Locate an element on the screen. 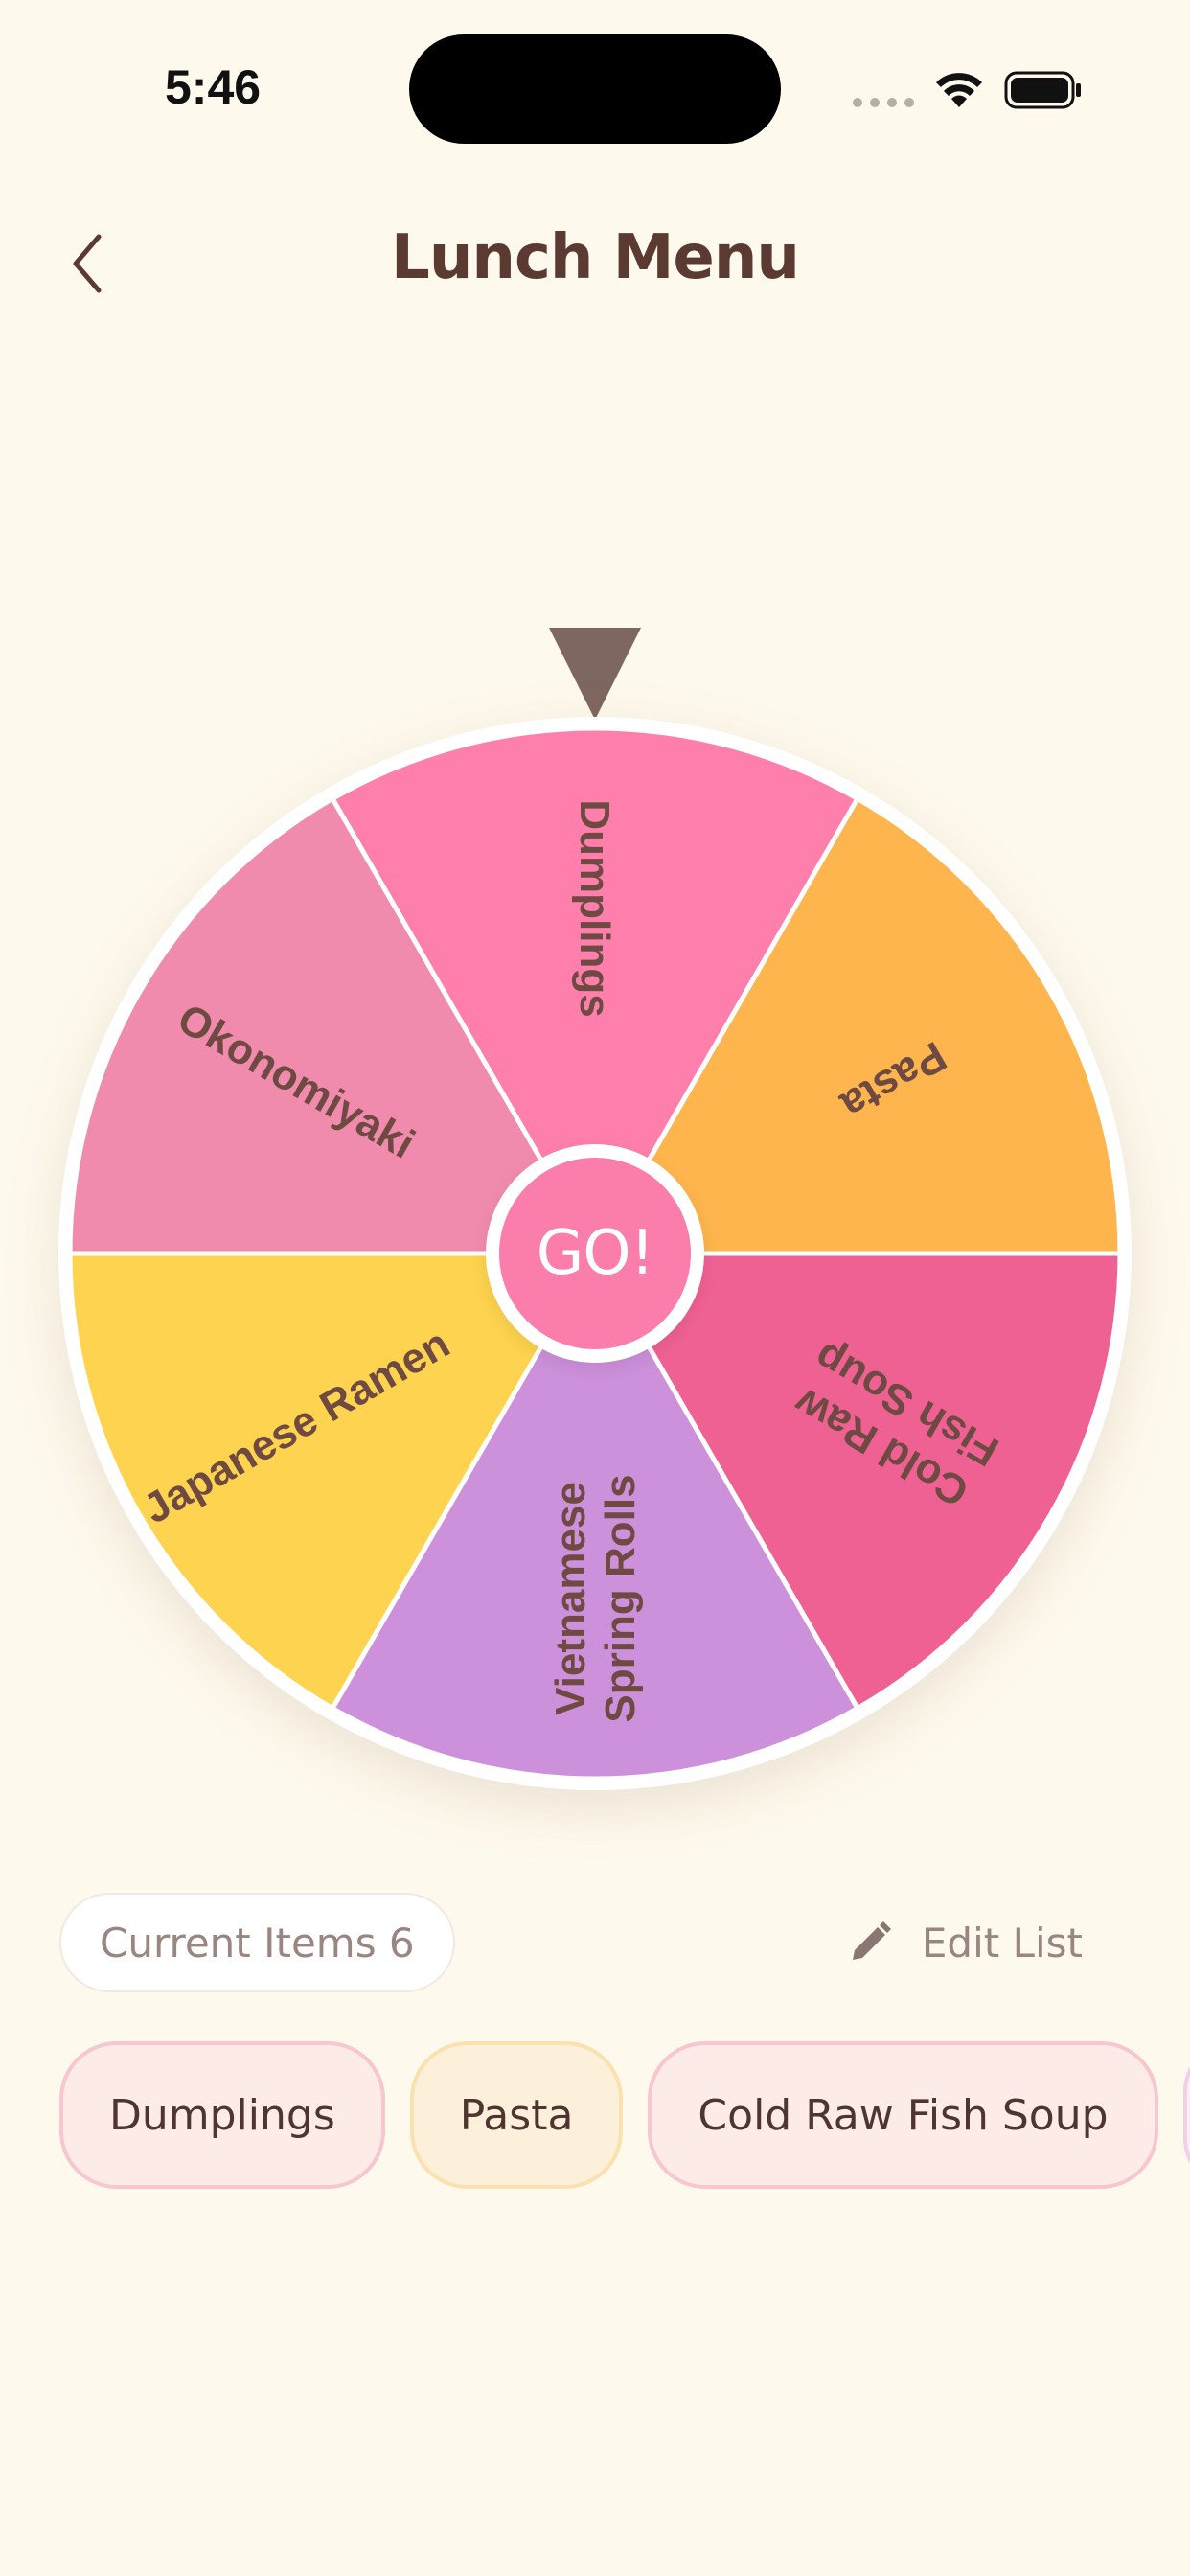  item-chip-dumplings: Dumplings is located at coordinates (222, 2115).